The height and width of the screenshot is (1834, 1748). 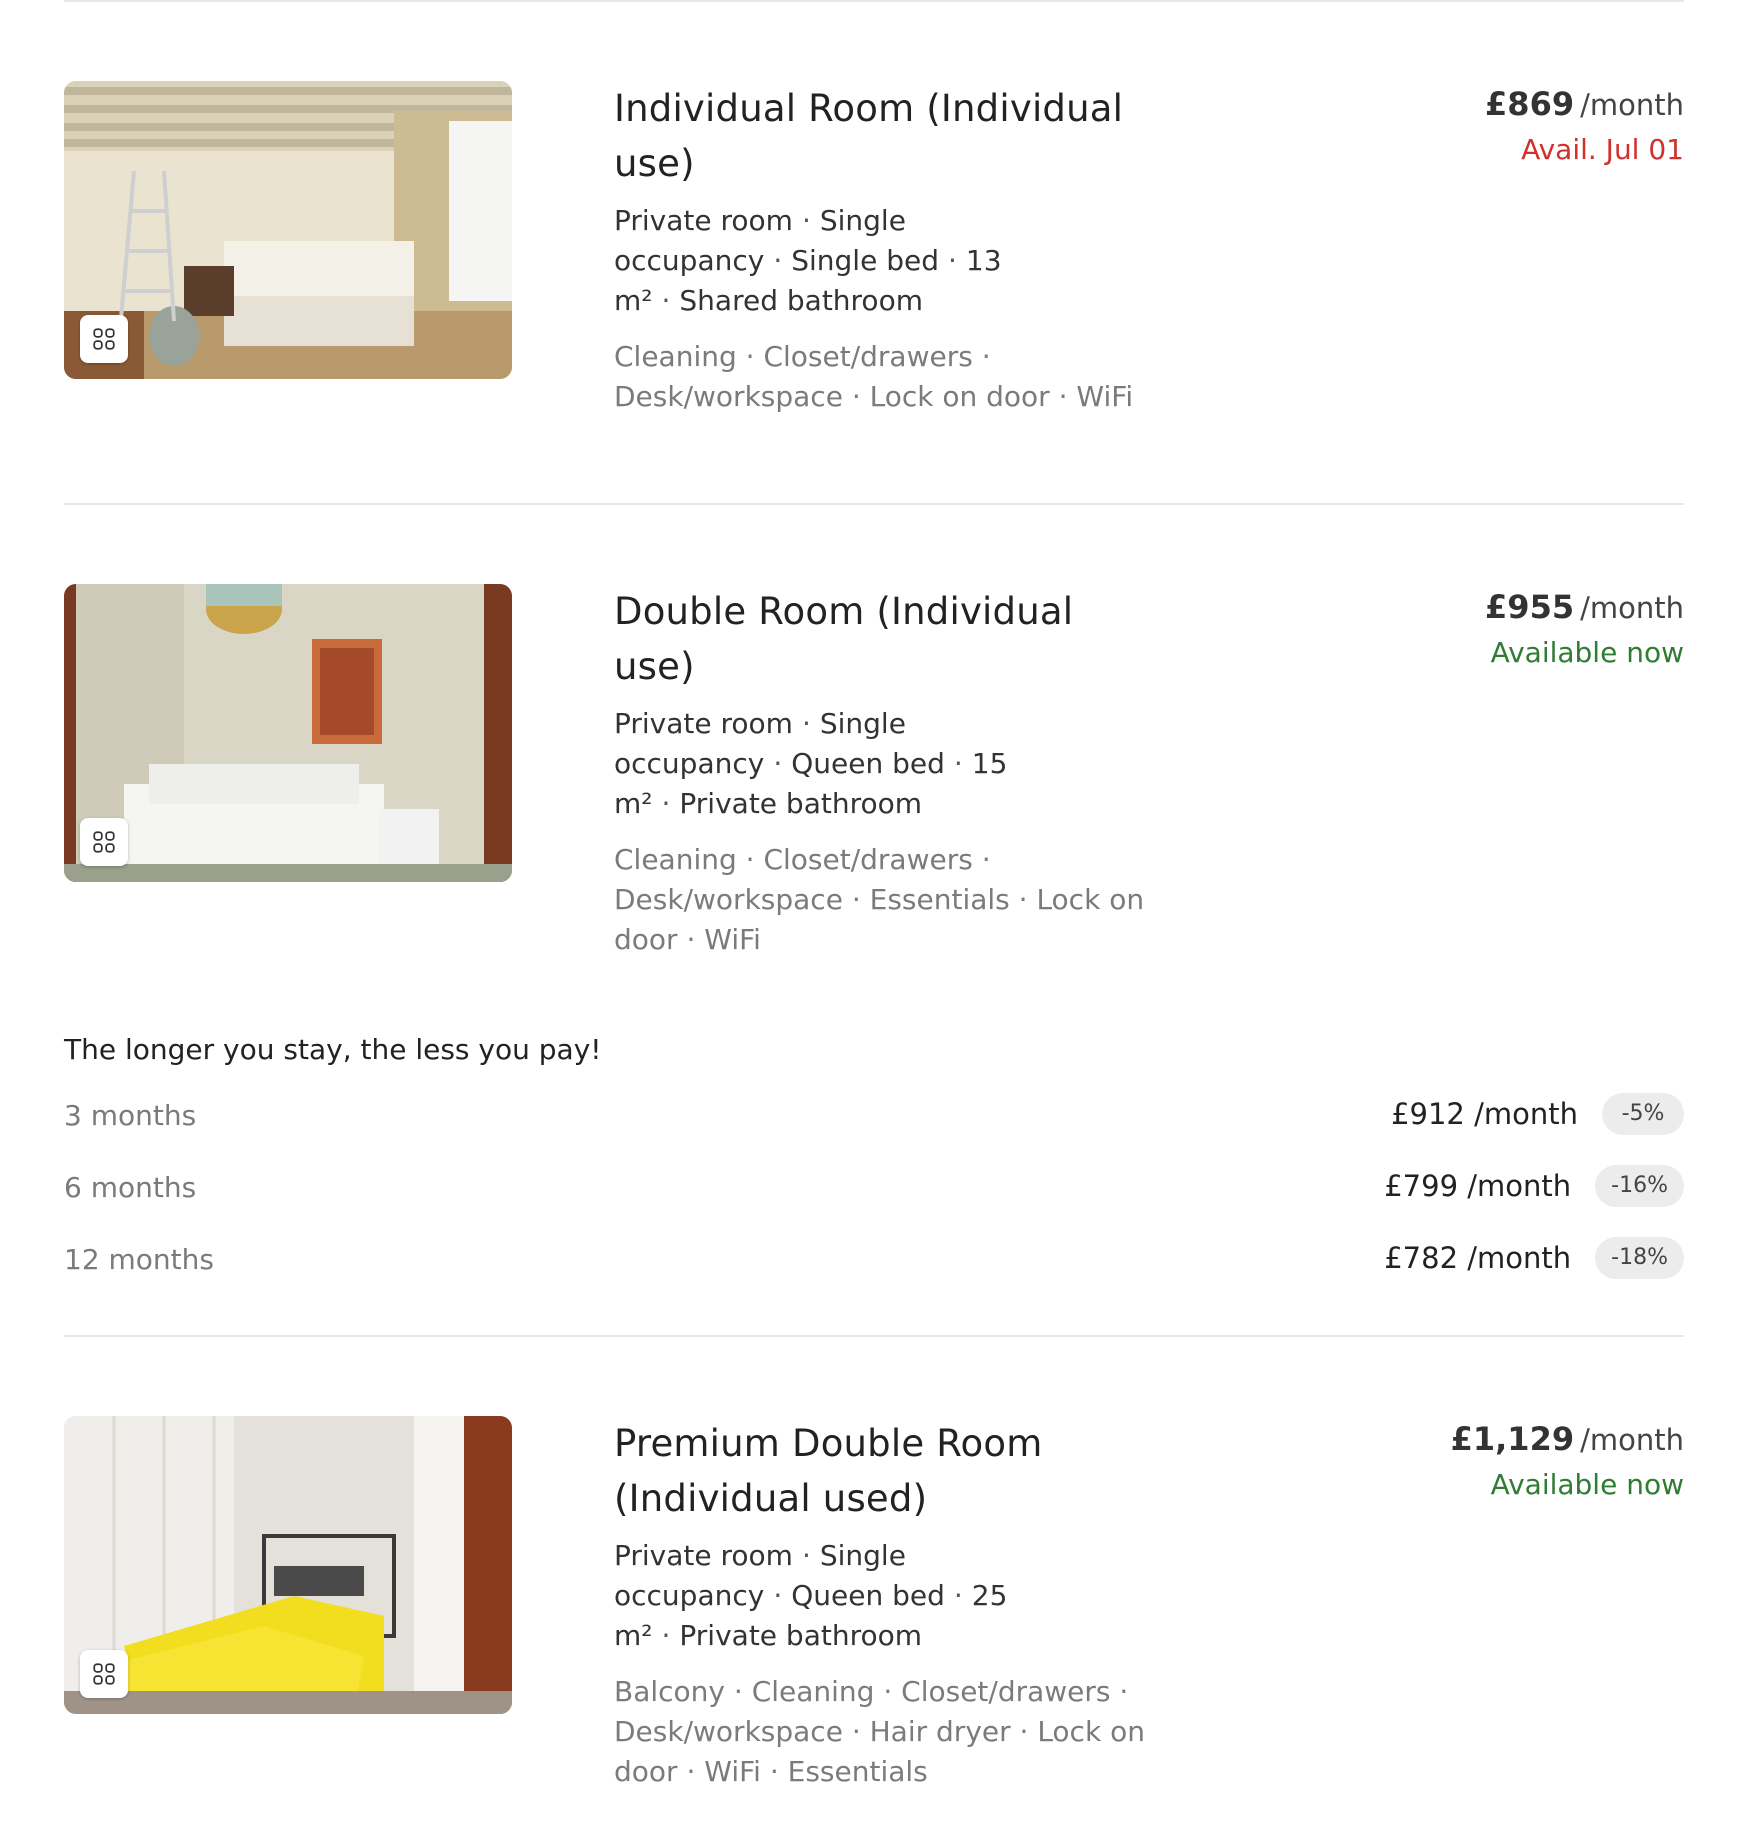 I want to click on discount-price: £799 /month, so click(x=1478, y=1186).